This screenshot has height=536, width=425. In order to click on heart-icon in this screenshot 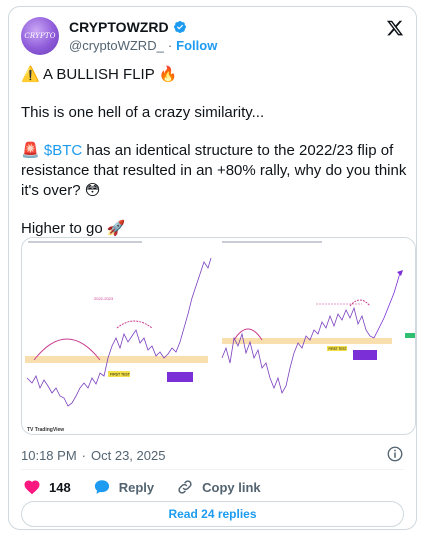, I will do `click(32, 487)`.